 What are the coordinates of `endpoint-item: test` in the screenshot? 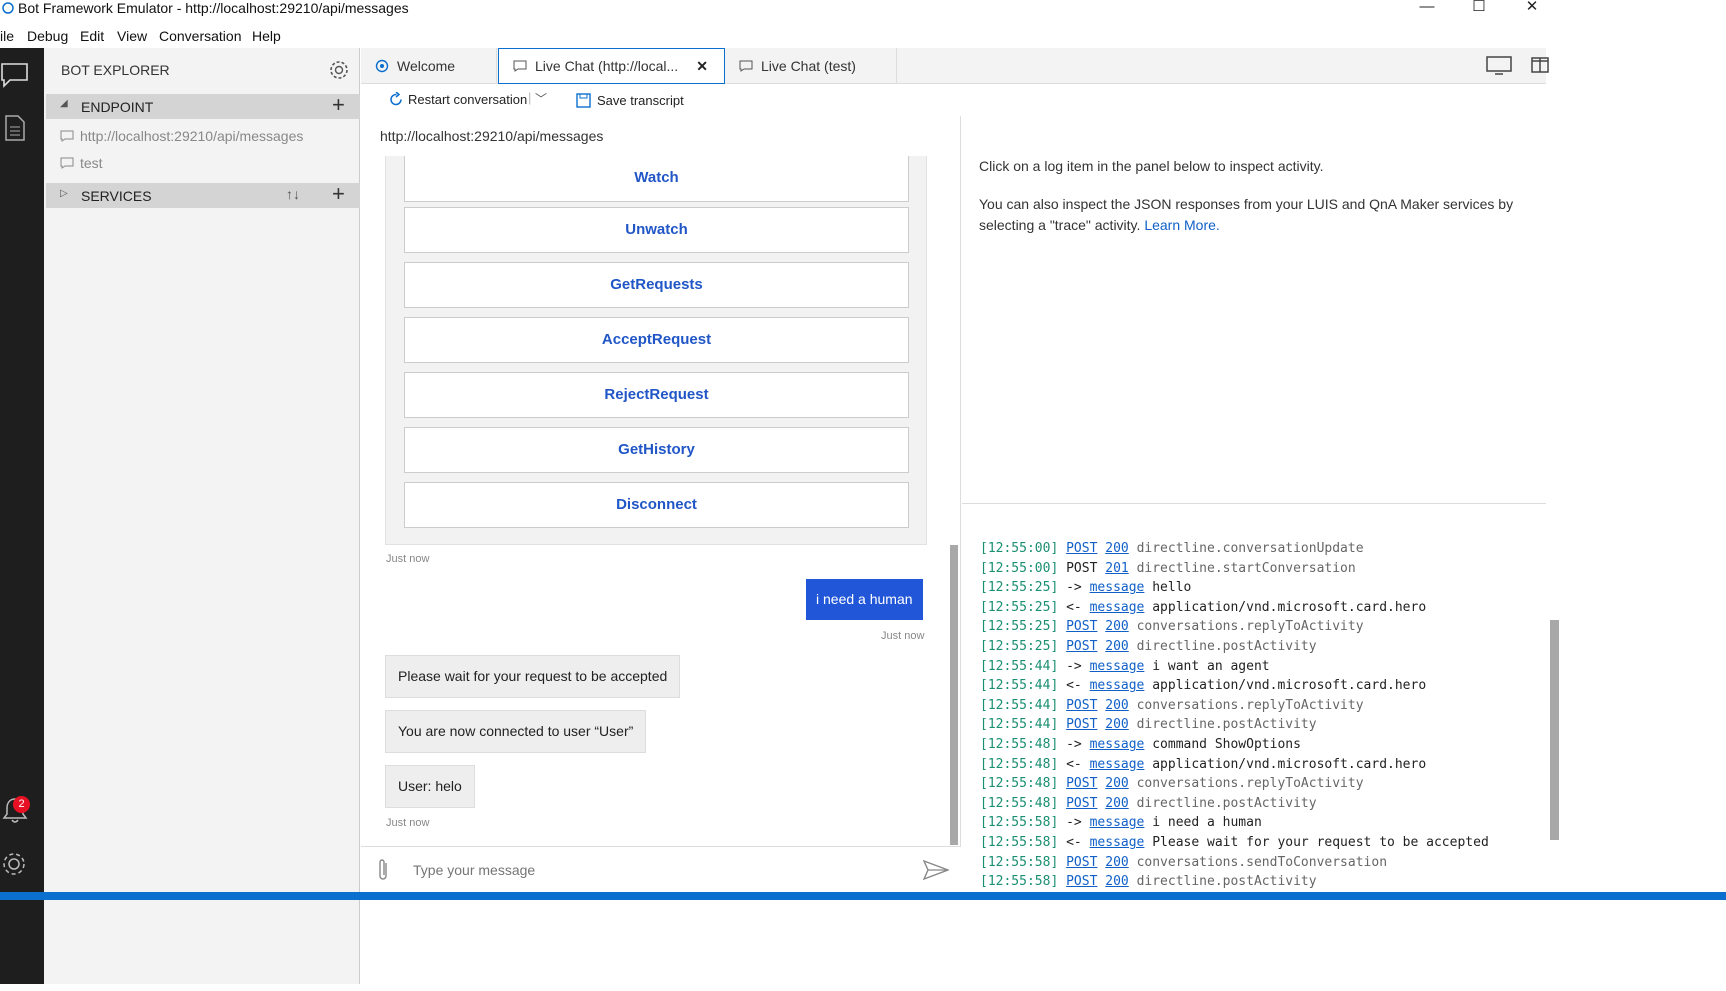 It's located at (81, 163).